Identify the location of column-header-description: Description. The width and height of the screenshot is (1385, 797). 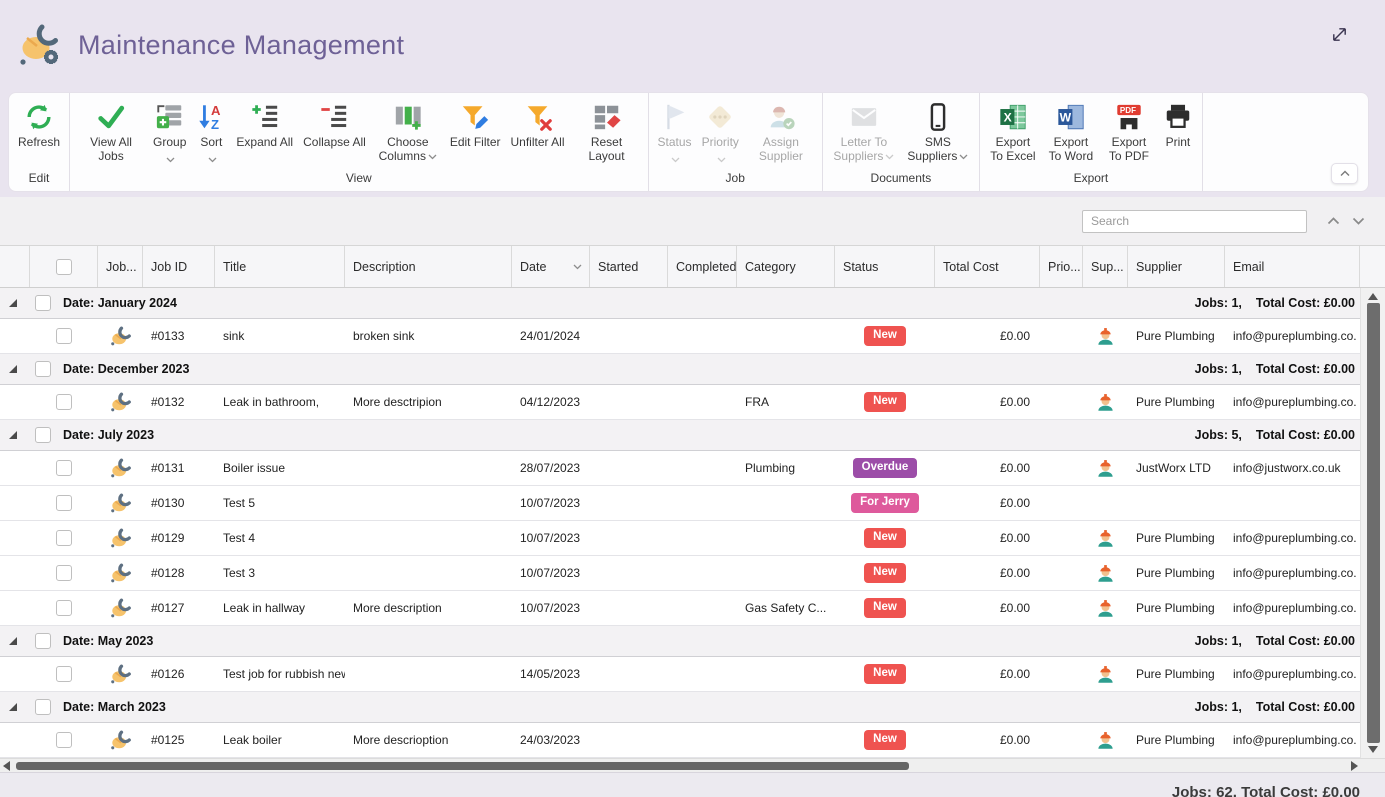
(428, 266).